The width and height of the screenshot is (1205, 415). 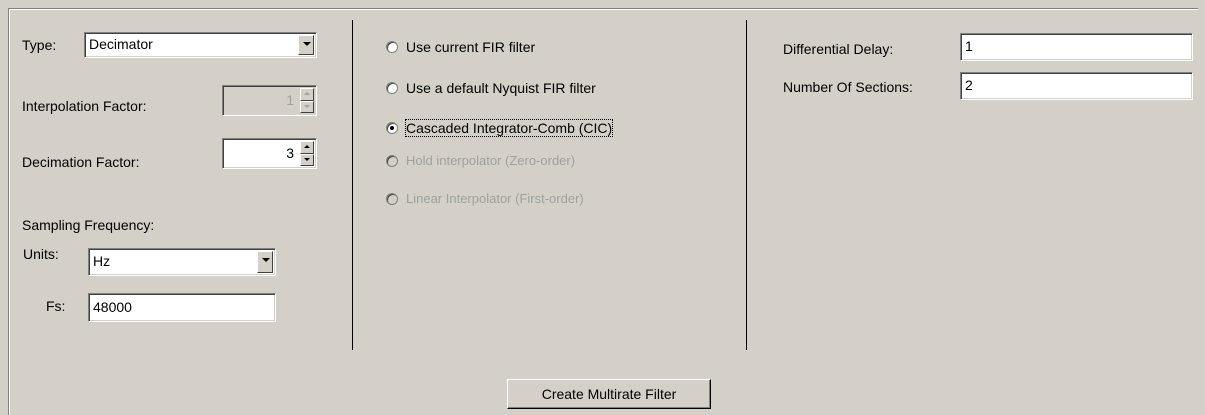 What do you see at coordinates (509, 128) in the screenshot?
I see `radio-cic-label: Cascaded Integrator-Comb (CIC)` at bounding box center [509, 128].